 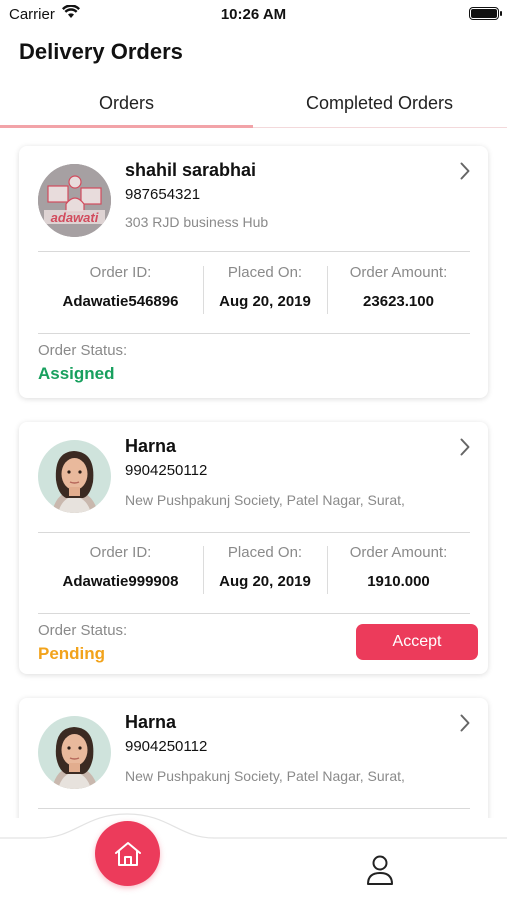 I want to click on order-id-column: Order ID: Adawatie999908, so click(x=120, y=567).